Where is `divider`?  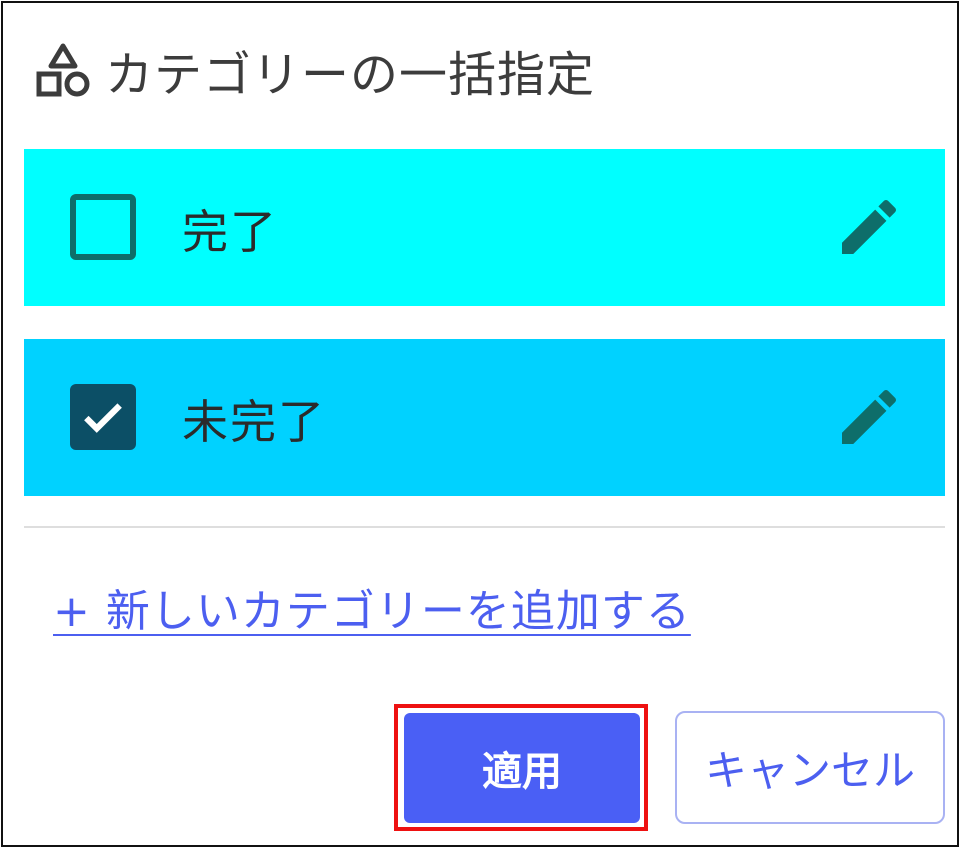
divider is located at coordinates (484, 527).